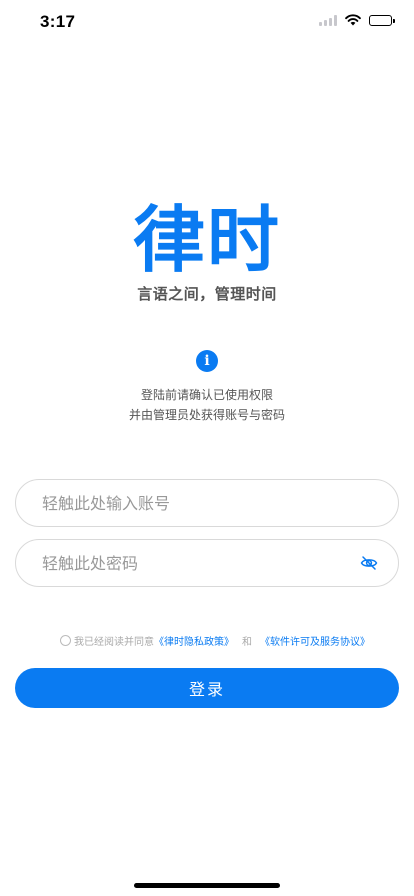 Image resolution: width=414 pixels, height=896 pixels. What do you see at coordinates (207, 361) in the screenshot?
I see `info-icon: i` at bounding box center [207, 361].